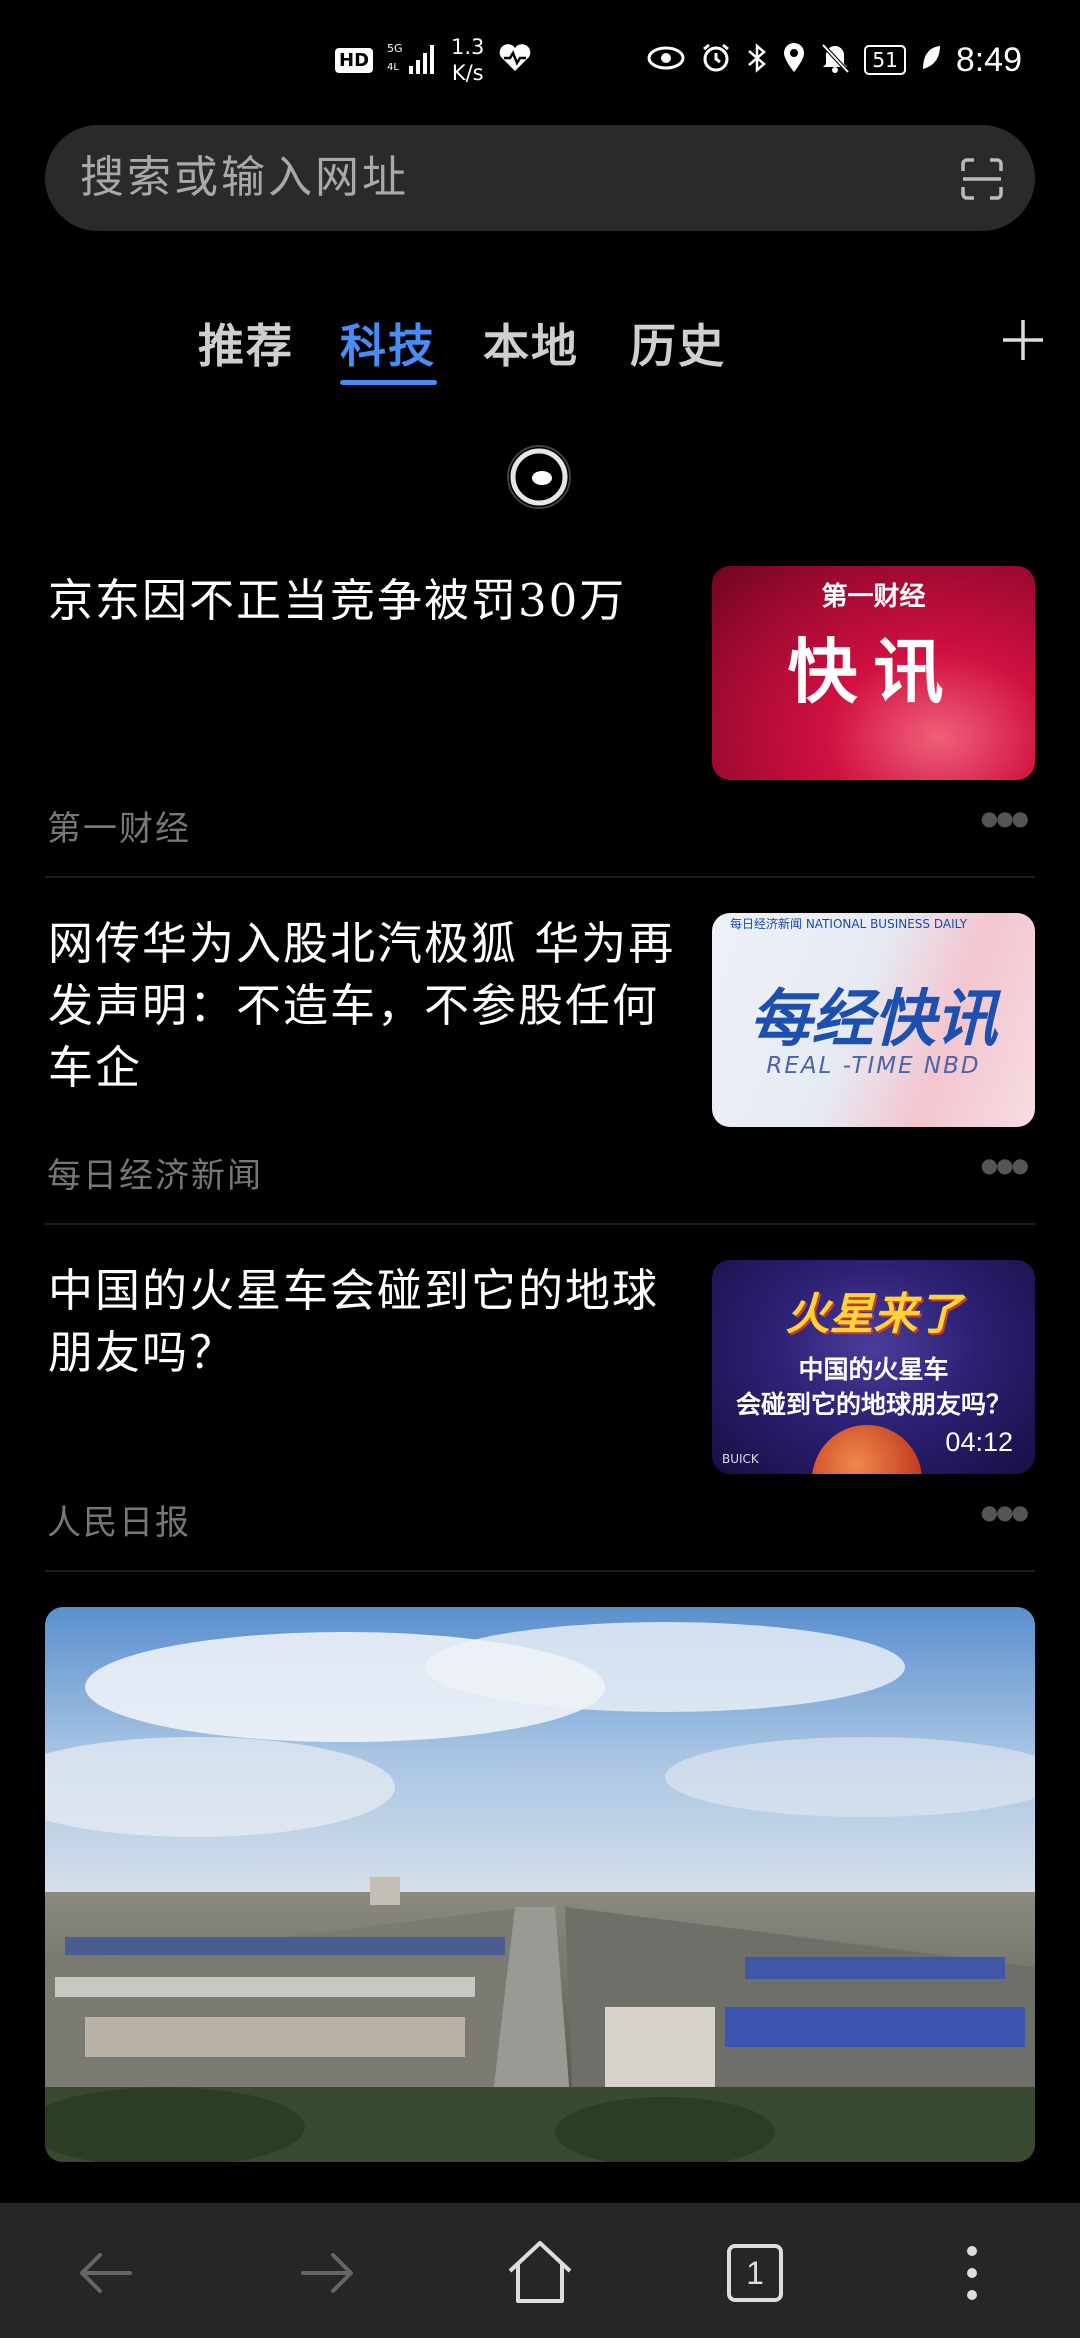 This screenshot has width=1080, height=2338. What do you see at coordinates (757, 60) in the screenshot?
I see `bluetooth-icon` at bounding box center [757, 60].